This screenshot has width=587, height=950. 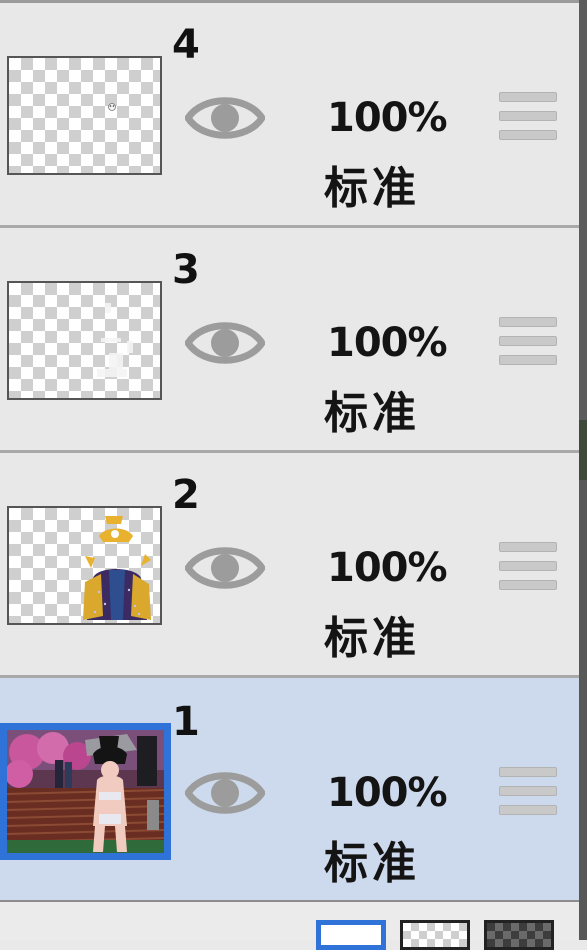 I want to click on layer-number: 1, so click(x=186, y=722).